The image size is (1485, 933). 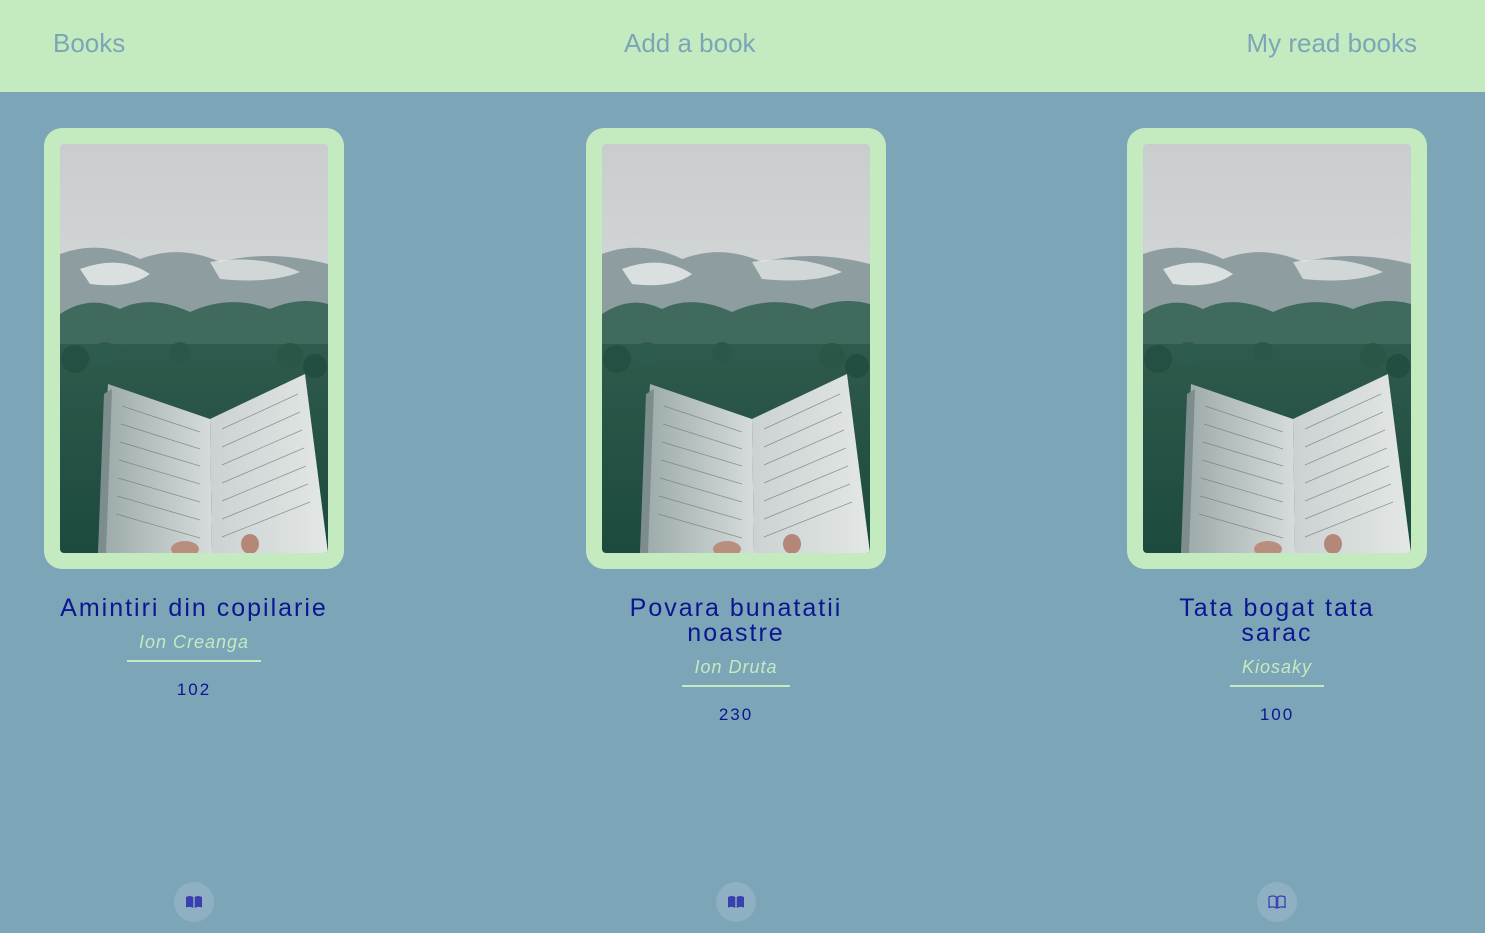 I want to click on book-info: Amintiri din copilarie Ion Creanga 102, so click(x=194, y=648).